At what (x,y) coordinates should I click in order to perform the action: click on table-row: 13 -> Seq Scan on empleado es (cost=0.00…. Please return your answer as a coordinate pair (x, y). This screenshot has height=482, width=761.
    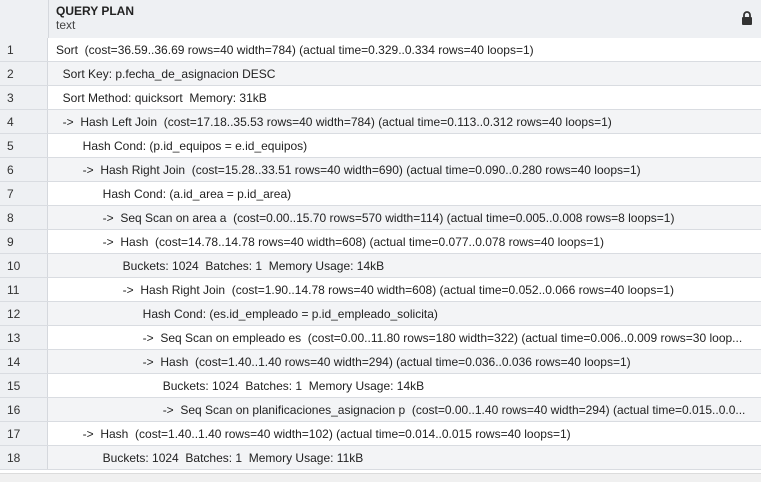
    Looking at the image, I should click on (380, 338).